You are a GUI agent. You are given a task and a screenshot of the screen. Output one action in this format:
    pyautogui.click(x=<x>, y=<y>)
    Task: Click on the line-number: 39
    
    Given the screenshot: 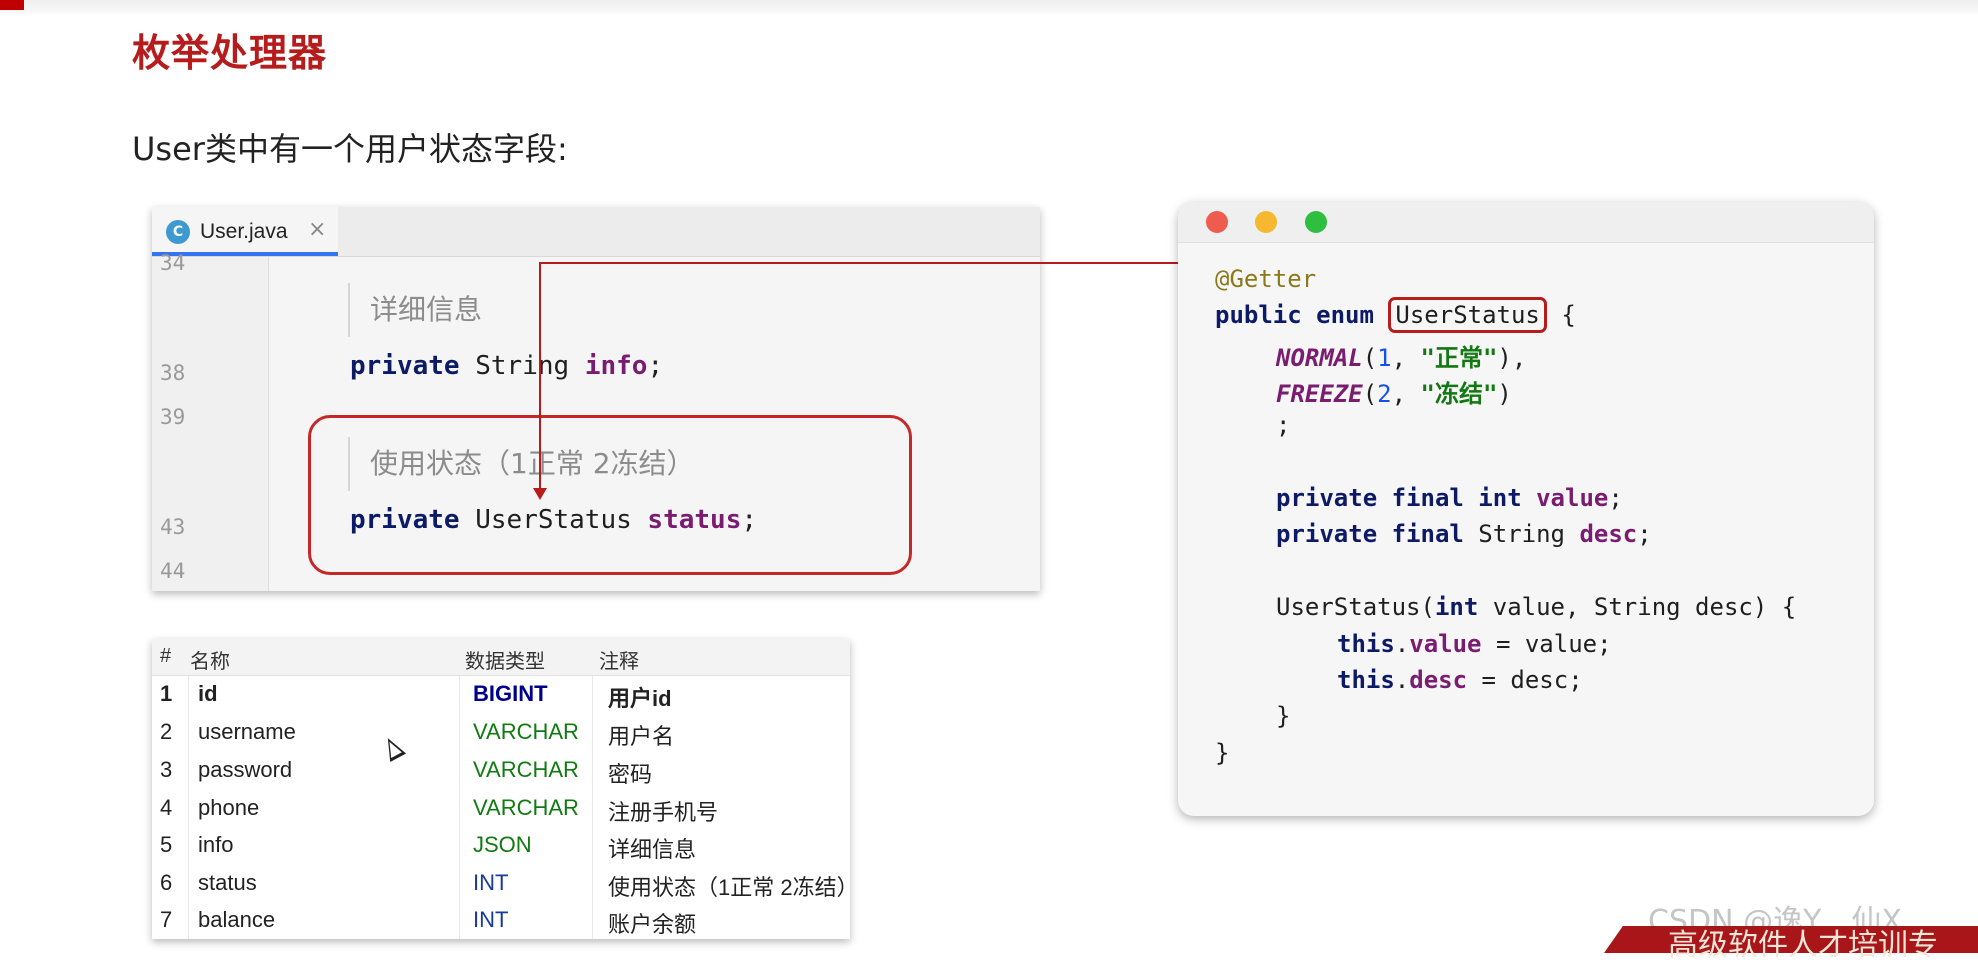 What is the action you would take?
    pyautogui.click(x=173, y=417)
    